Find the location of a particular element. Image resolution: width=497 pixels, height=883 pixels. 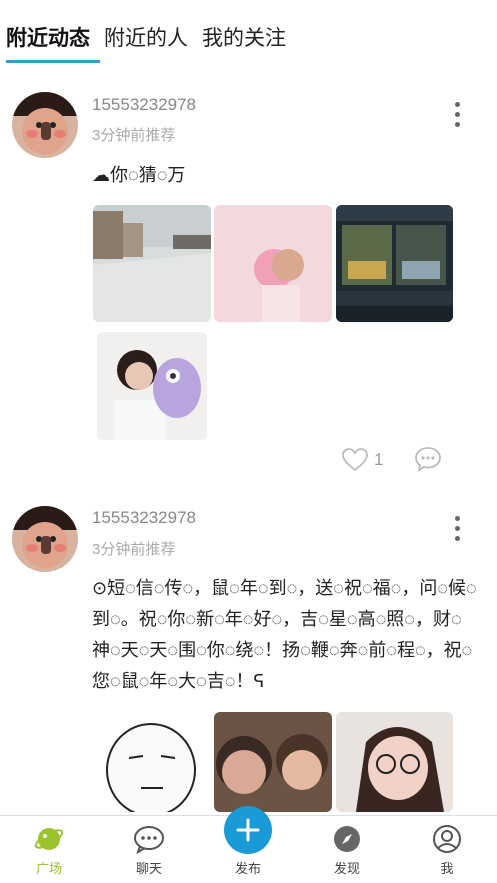

heart-icon is located at coordinates (355, 460).